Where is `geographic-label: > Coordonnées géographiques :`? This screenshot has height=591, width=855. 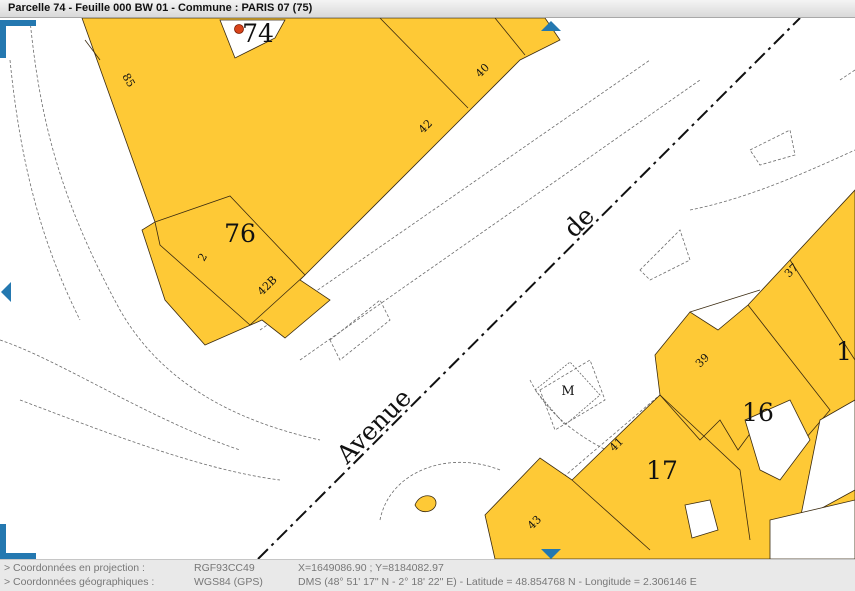 geographic-label: > Coordonnées géographiques : is located at coordinates (79, 582).